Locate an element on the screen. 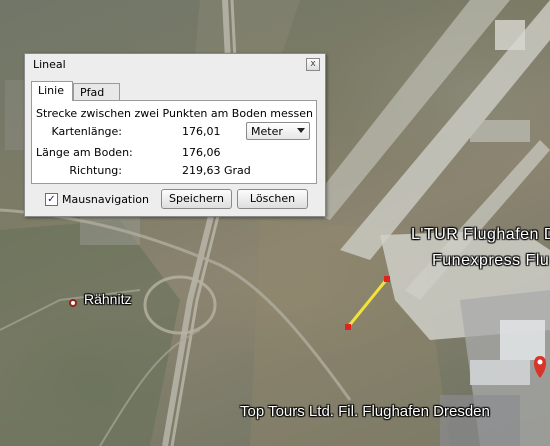 This screenshot has height=446, width=550. map-length-value: 176,01 is located at coordinates (201, 131).